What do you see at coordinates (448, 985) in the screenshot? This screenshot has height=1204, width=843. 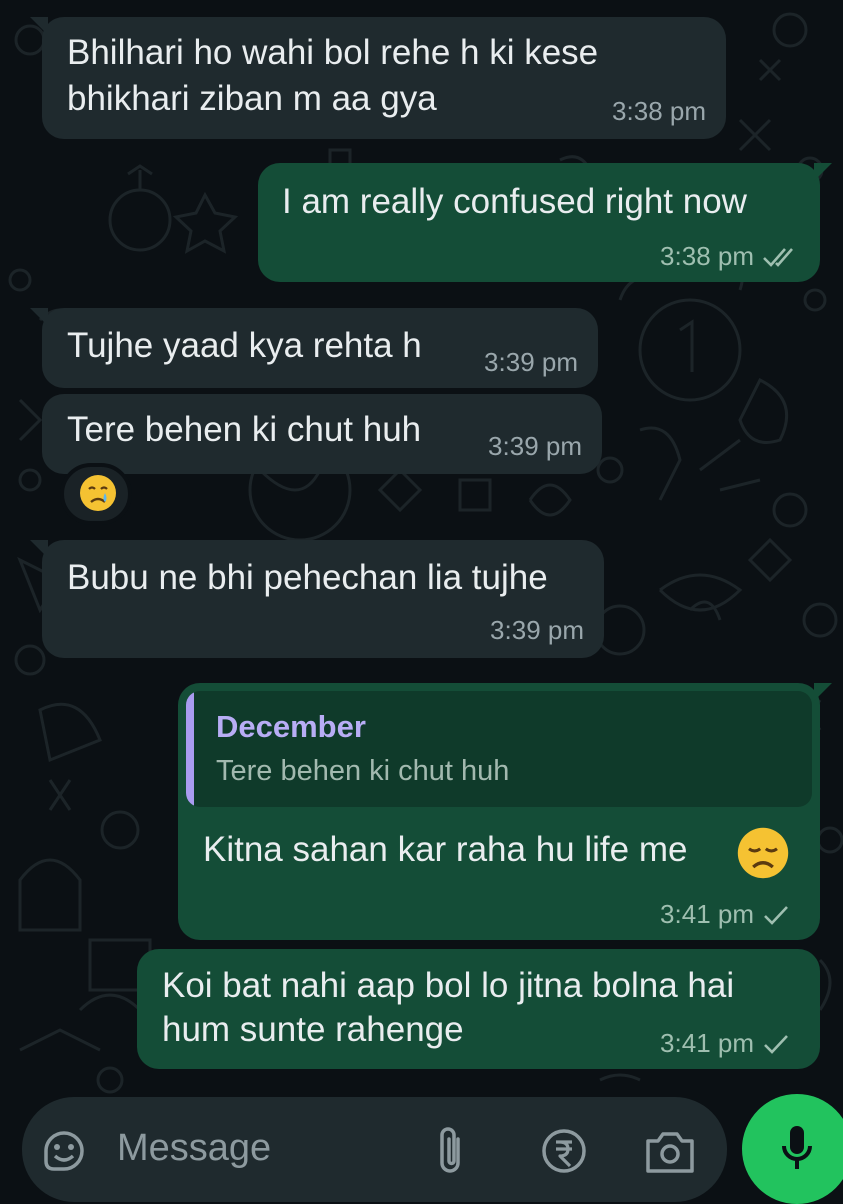 I see `message-text-line: Koi bat nahi aap bol lo jitna bolna hai` at bounding box center [448, 985].